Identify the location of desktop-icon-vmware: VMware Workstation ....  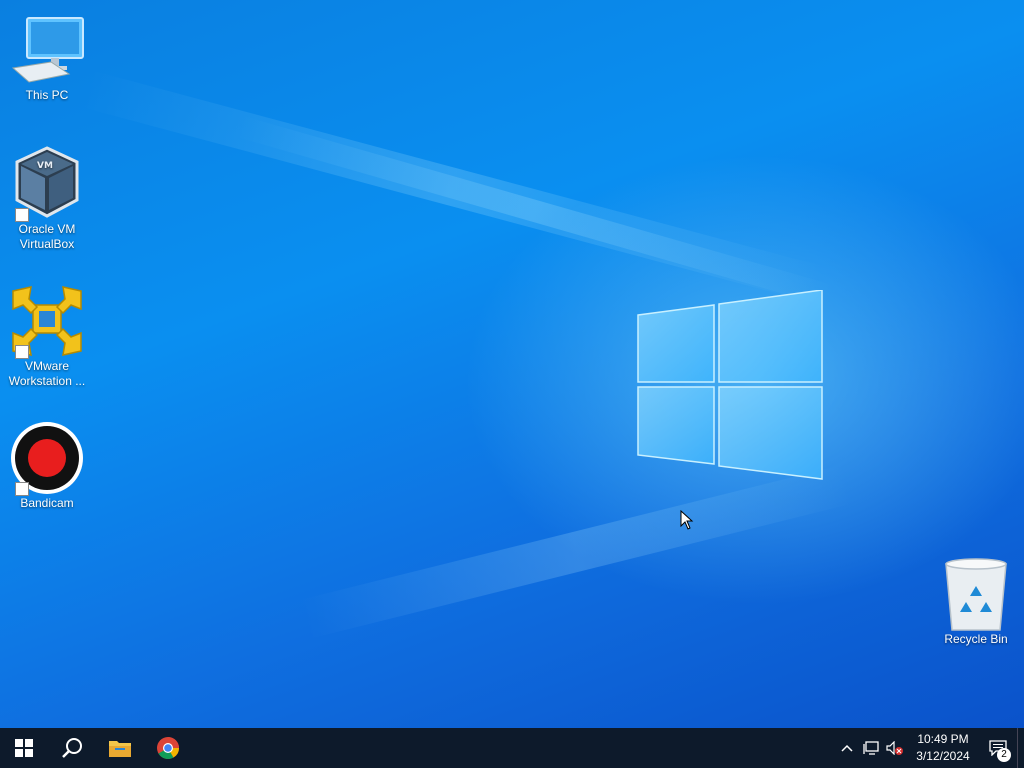
(47, 336).